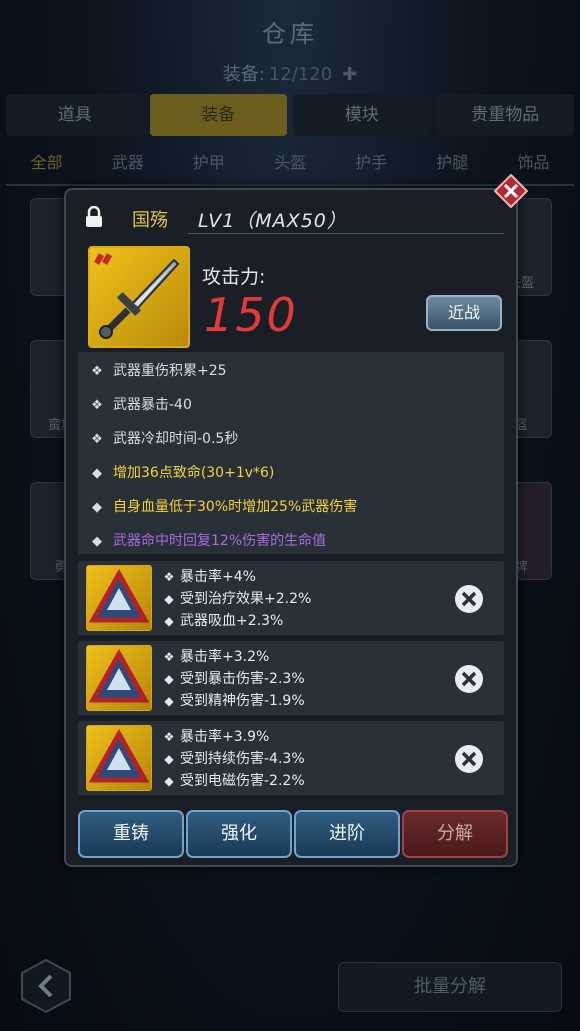  I want to click on filter-helmet: 头盔, so click(289, 163).